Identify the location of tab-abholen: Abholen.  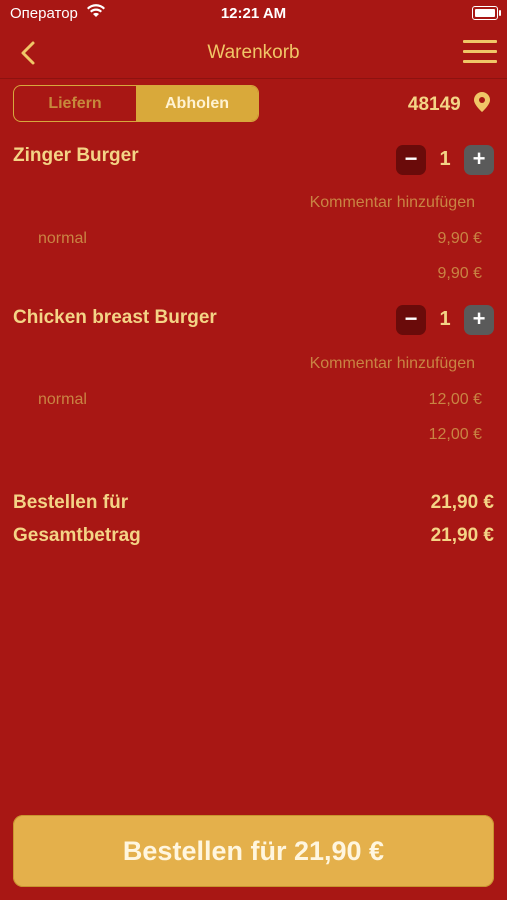
(197, 103).